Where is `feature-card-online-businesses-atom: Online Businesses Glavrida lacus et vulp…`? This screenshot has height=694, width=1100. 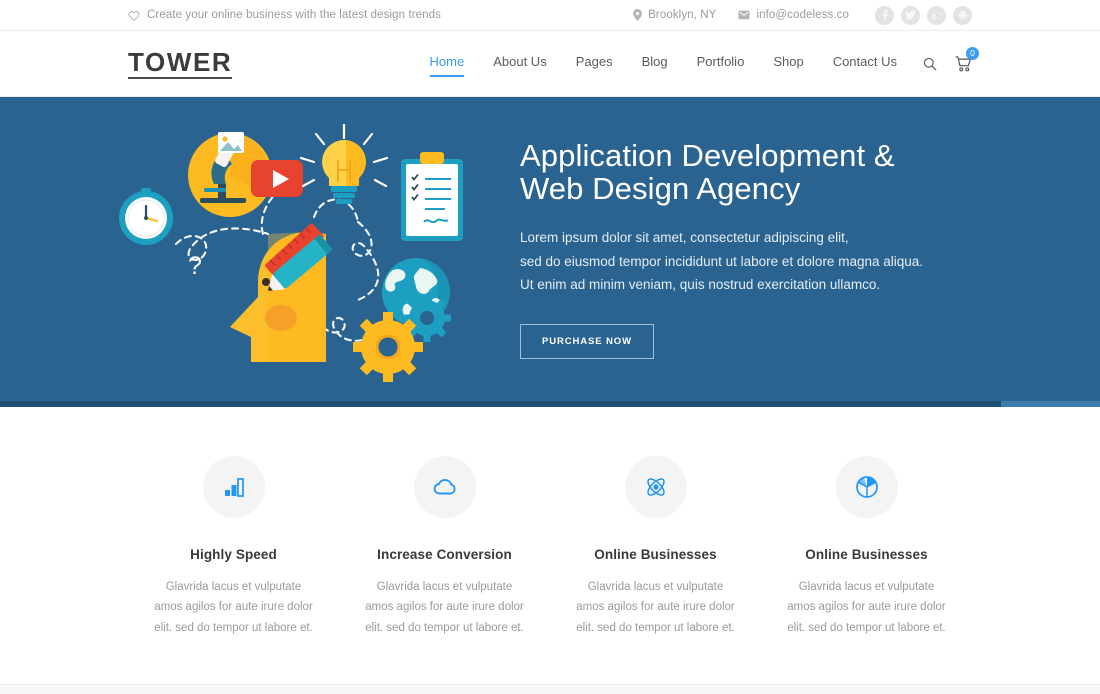 feature-card-online-businesses-atom: Online Businesses Glavrida lacus et vulp… is located at coordinates (655, 563).